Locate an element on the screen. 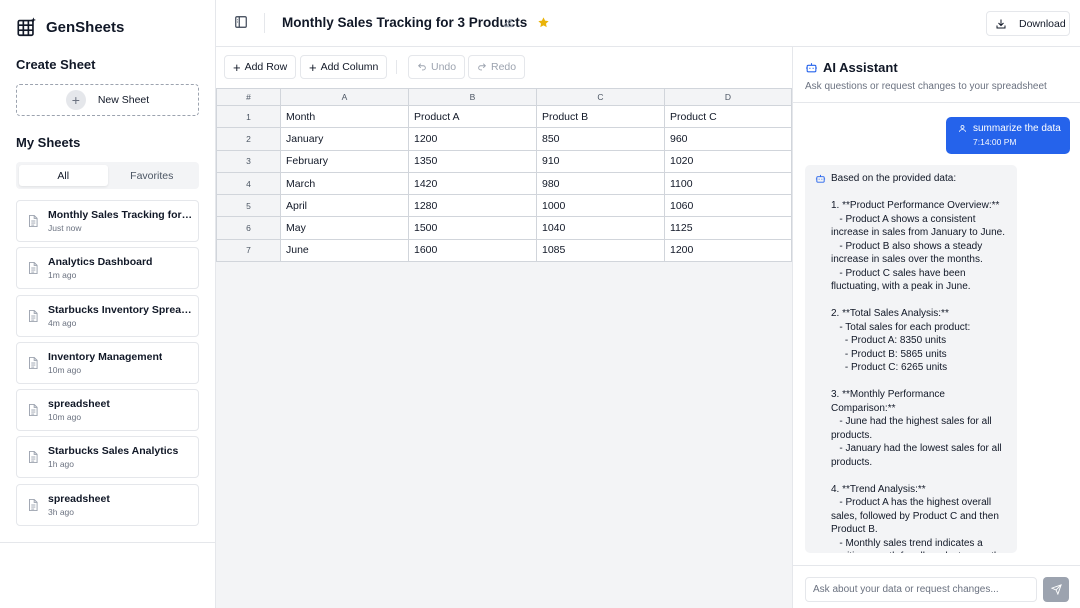  cell: 1100 is located at coordinates (728, 183).